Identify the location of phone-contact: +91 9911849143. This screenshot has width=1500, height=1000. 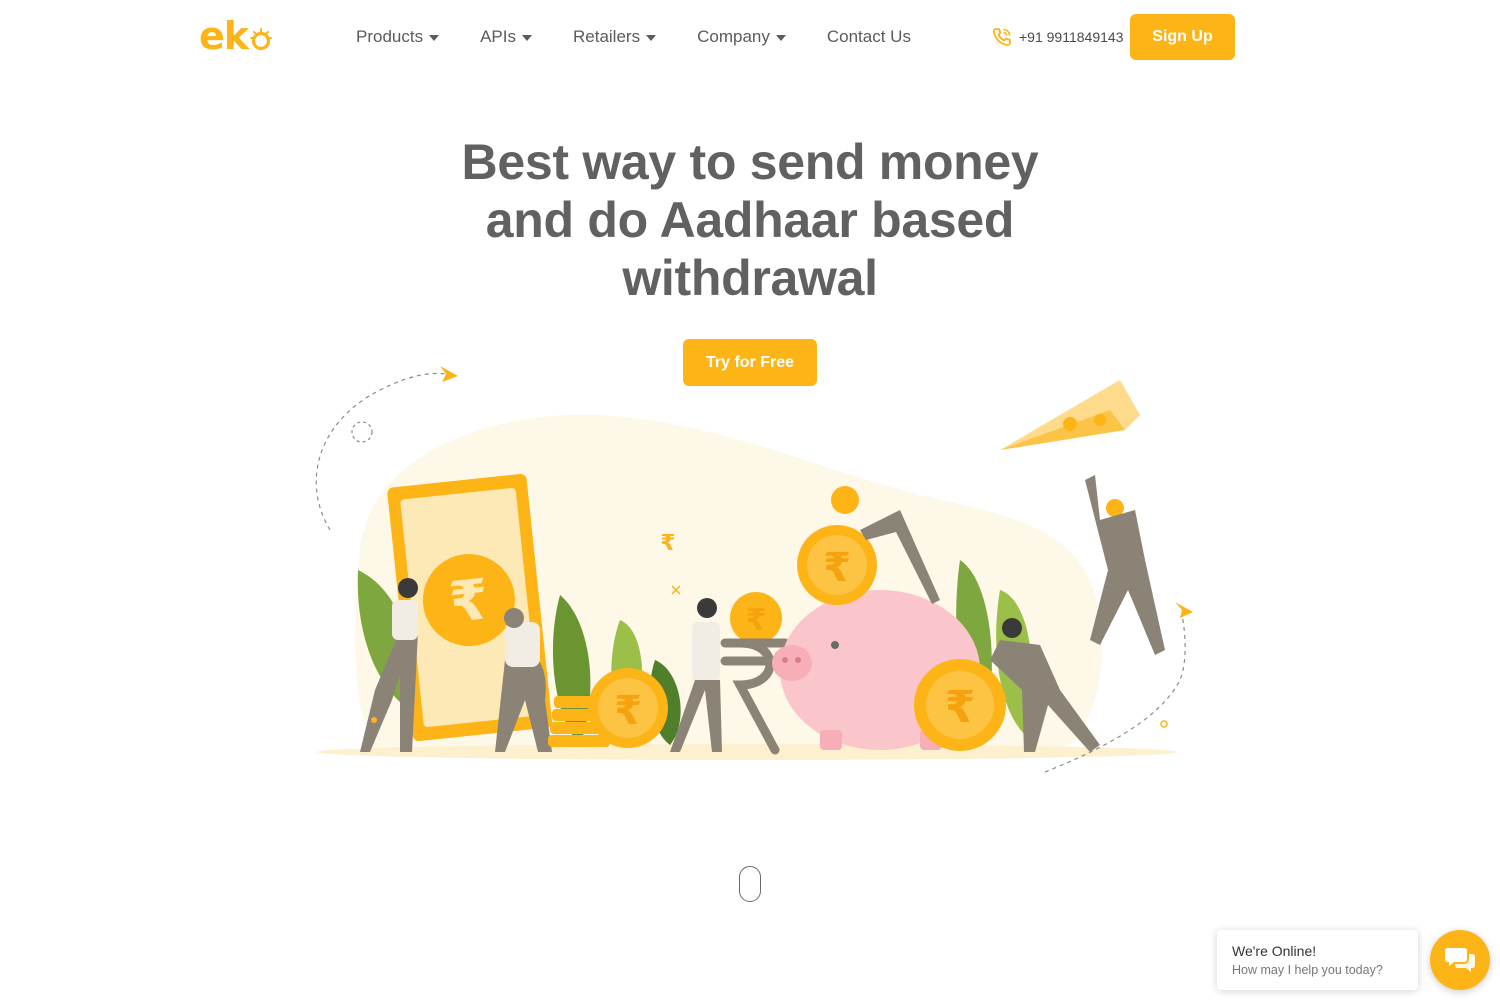
(1057, 37).